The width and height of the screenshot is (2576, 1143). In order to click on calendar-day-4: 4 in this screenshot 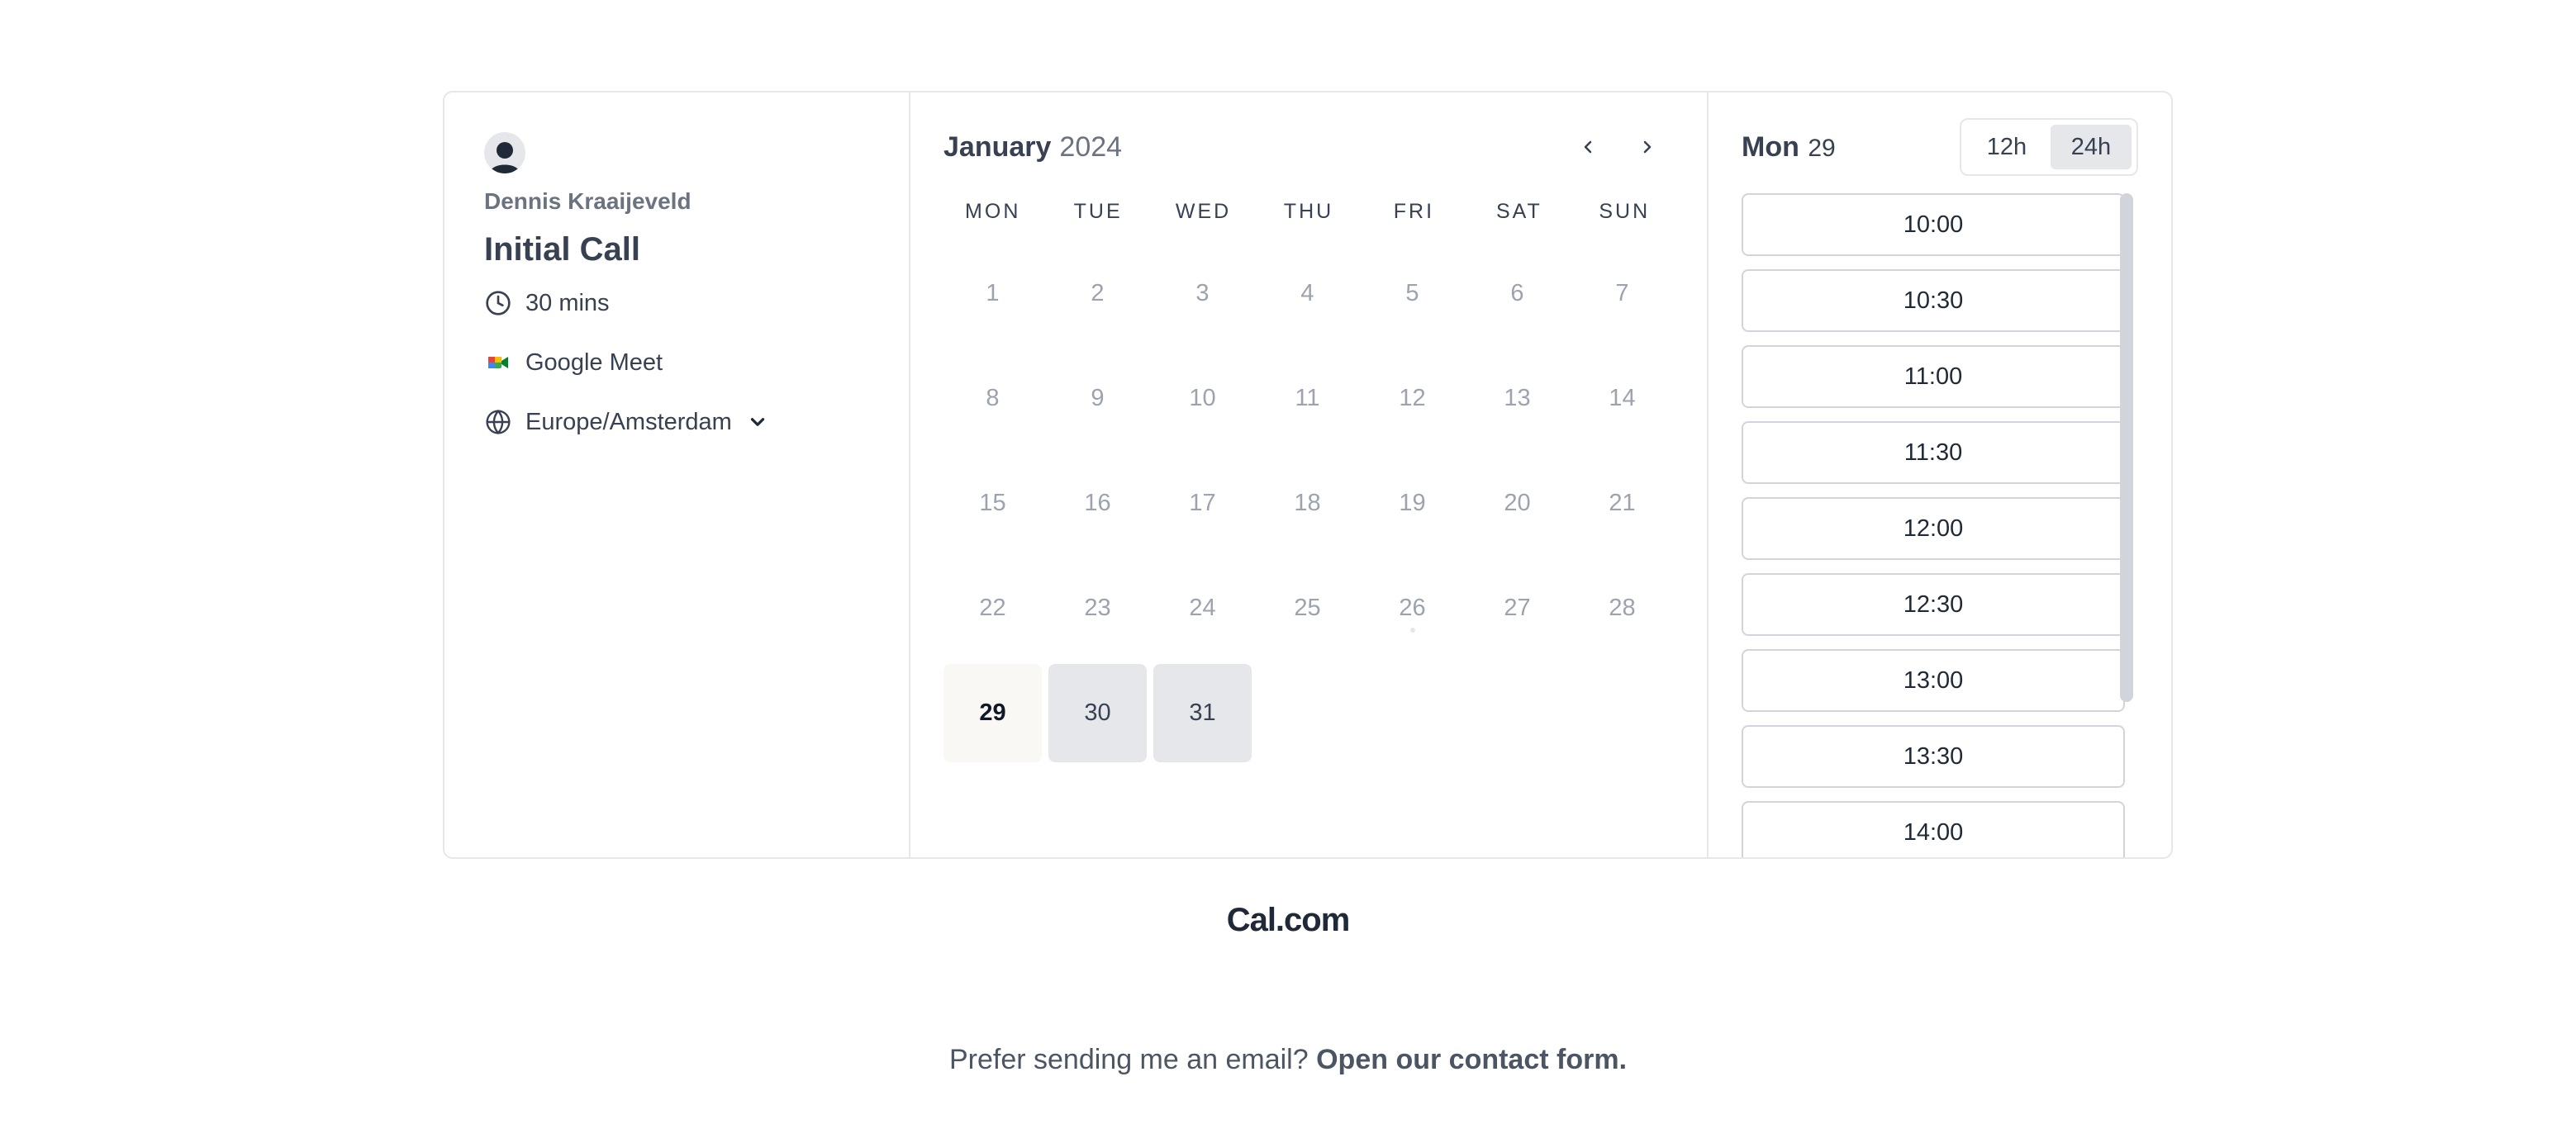, I will do `click(1307, 293)`.